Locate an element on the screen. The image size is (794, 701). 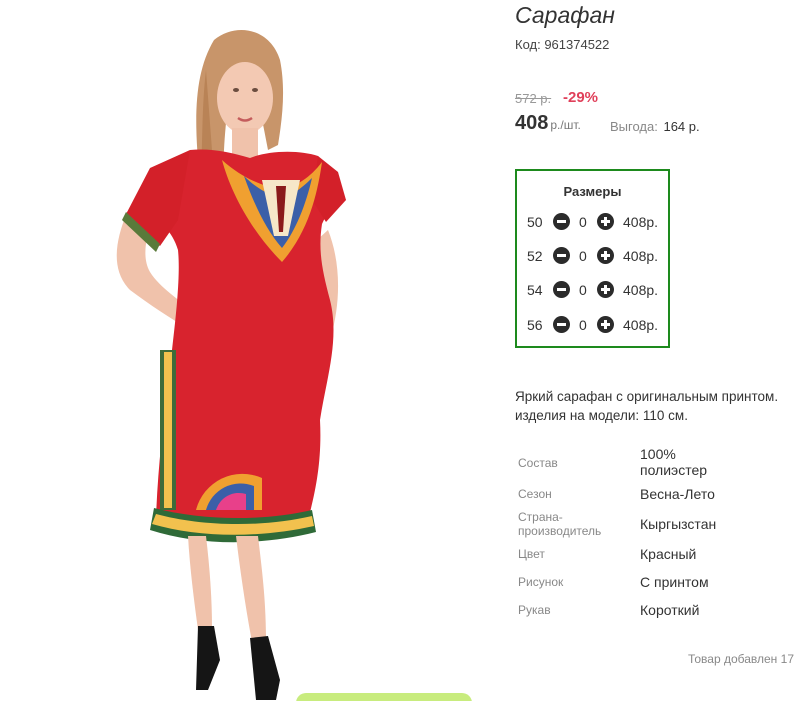
spec-value: С принтом is located at coordinates (674, 582).